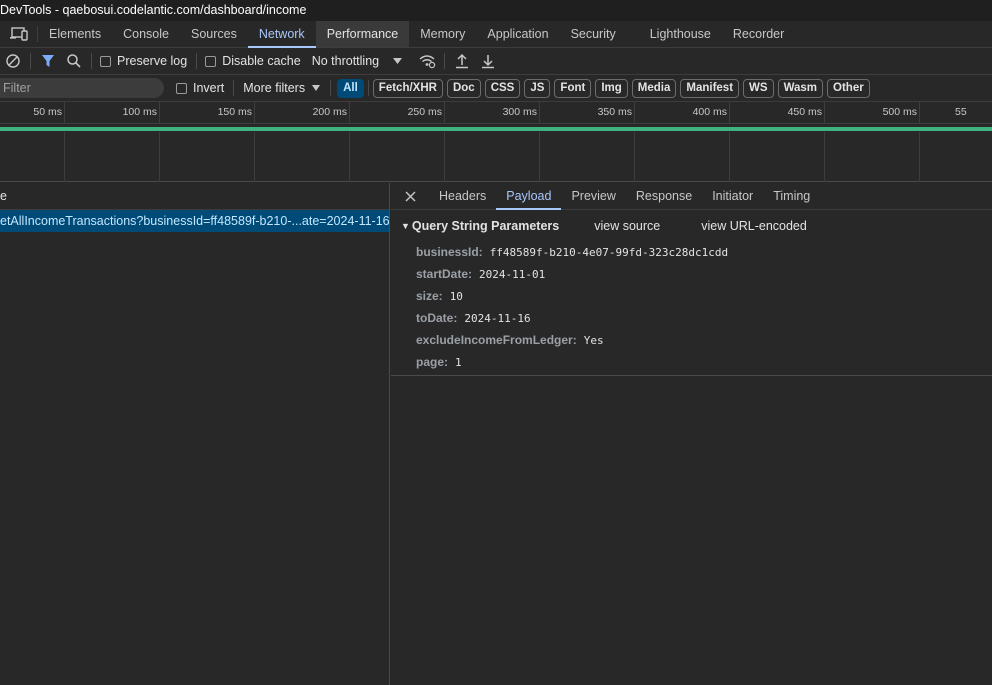 The width and height of the screenshot is (992, 685). Describe the element at coordinates (442, 34) in the screenshot. I see `tab-memory: Memory` at that location.